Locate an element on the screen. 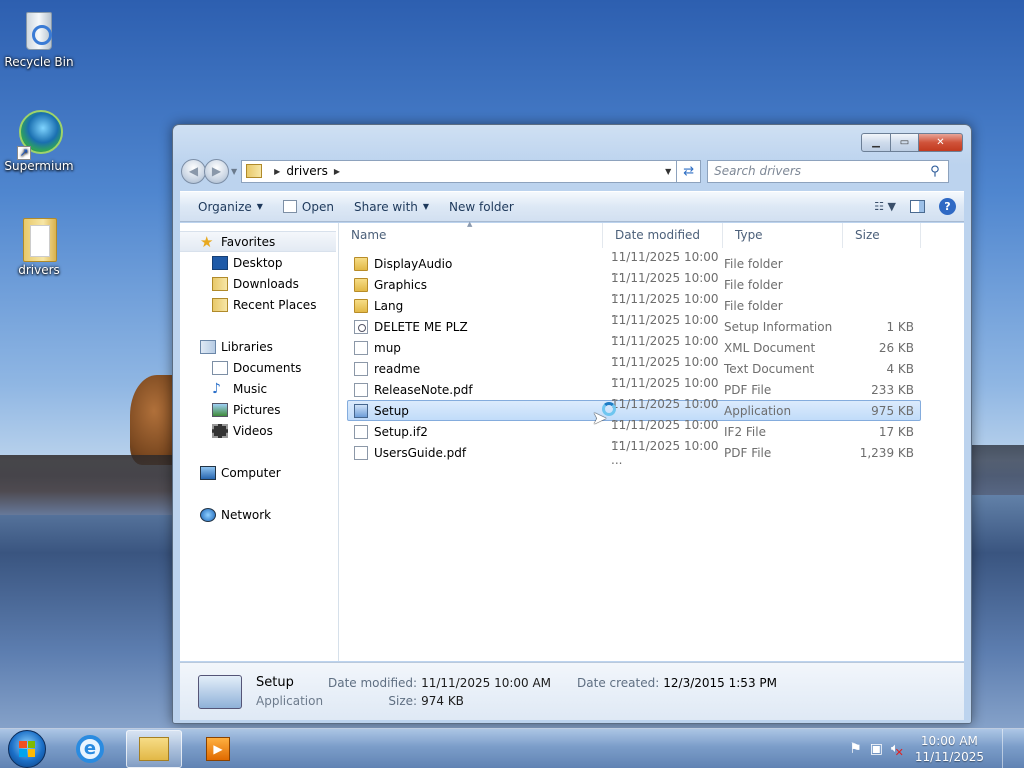  desktop-icon-label: Recycle Bin is located at coordinates (39, 62).